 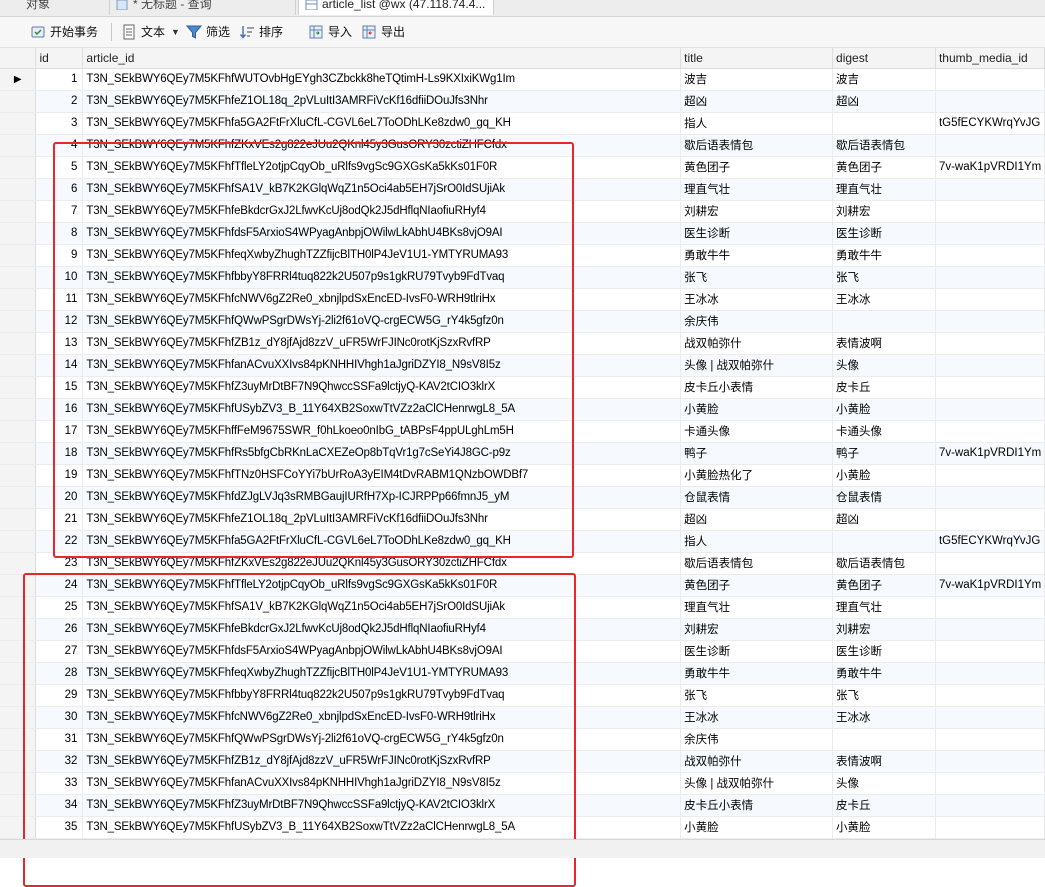 I want to click on cell-id: 8, so click(x=59, y=233).